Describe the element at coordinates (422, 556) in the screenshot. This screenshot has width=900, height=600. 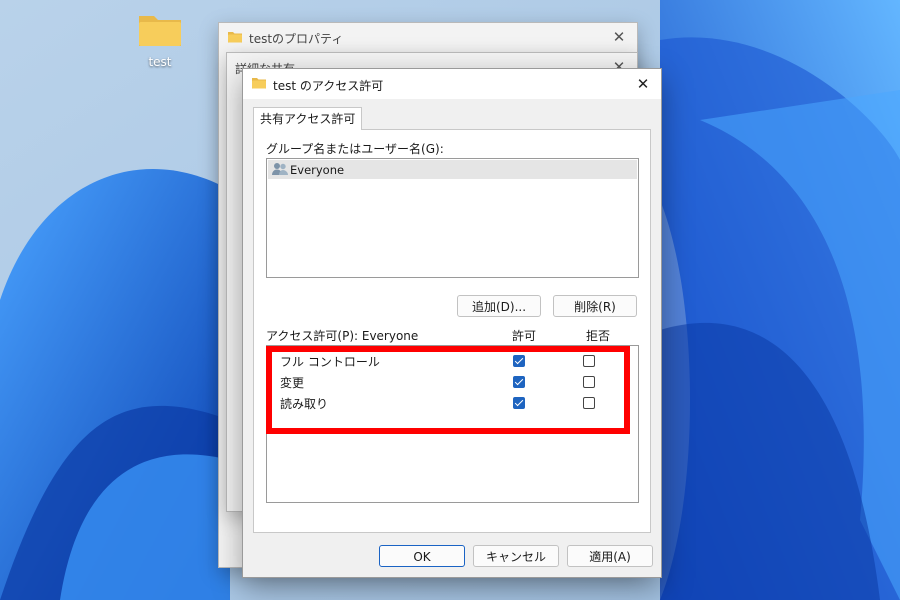
I see `ok-button: OK` at that location.